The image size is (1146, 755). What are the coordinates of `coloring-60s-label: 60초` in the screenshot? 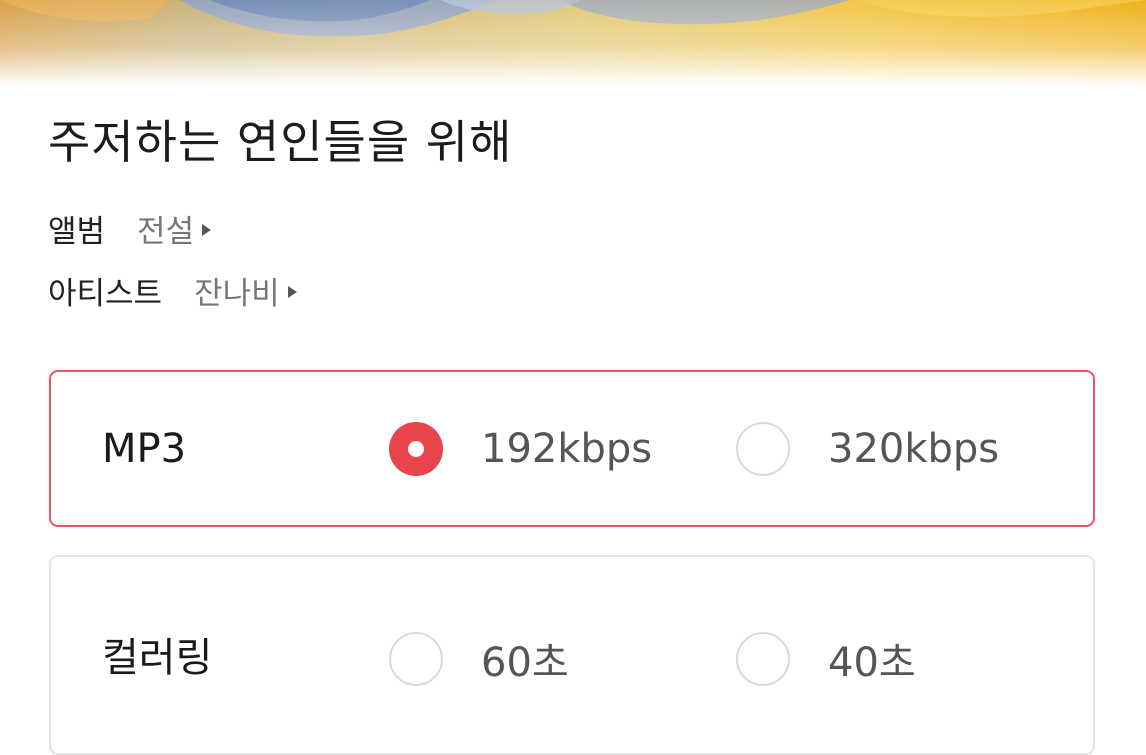 It's located at (525, 659).